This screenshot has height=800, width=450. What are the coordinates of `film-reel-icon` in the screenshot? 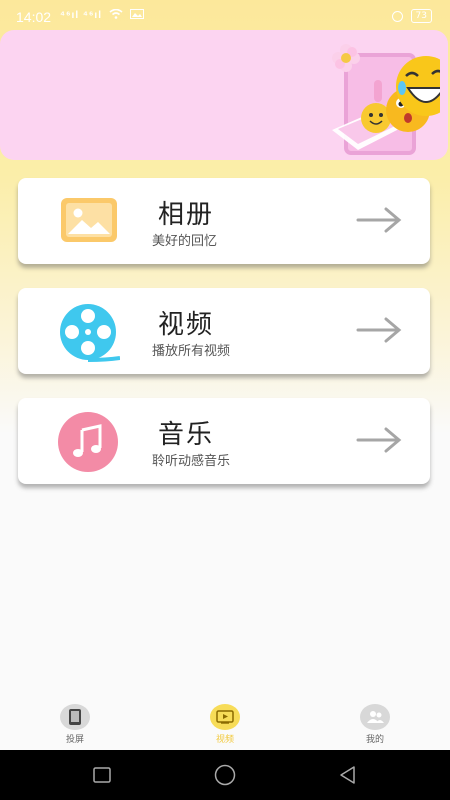 It's located at (90, 333).